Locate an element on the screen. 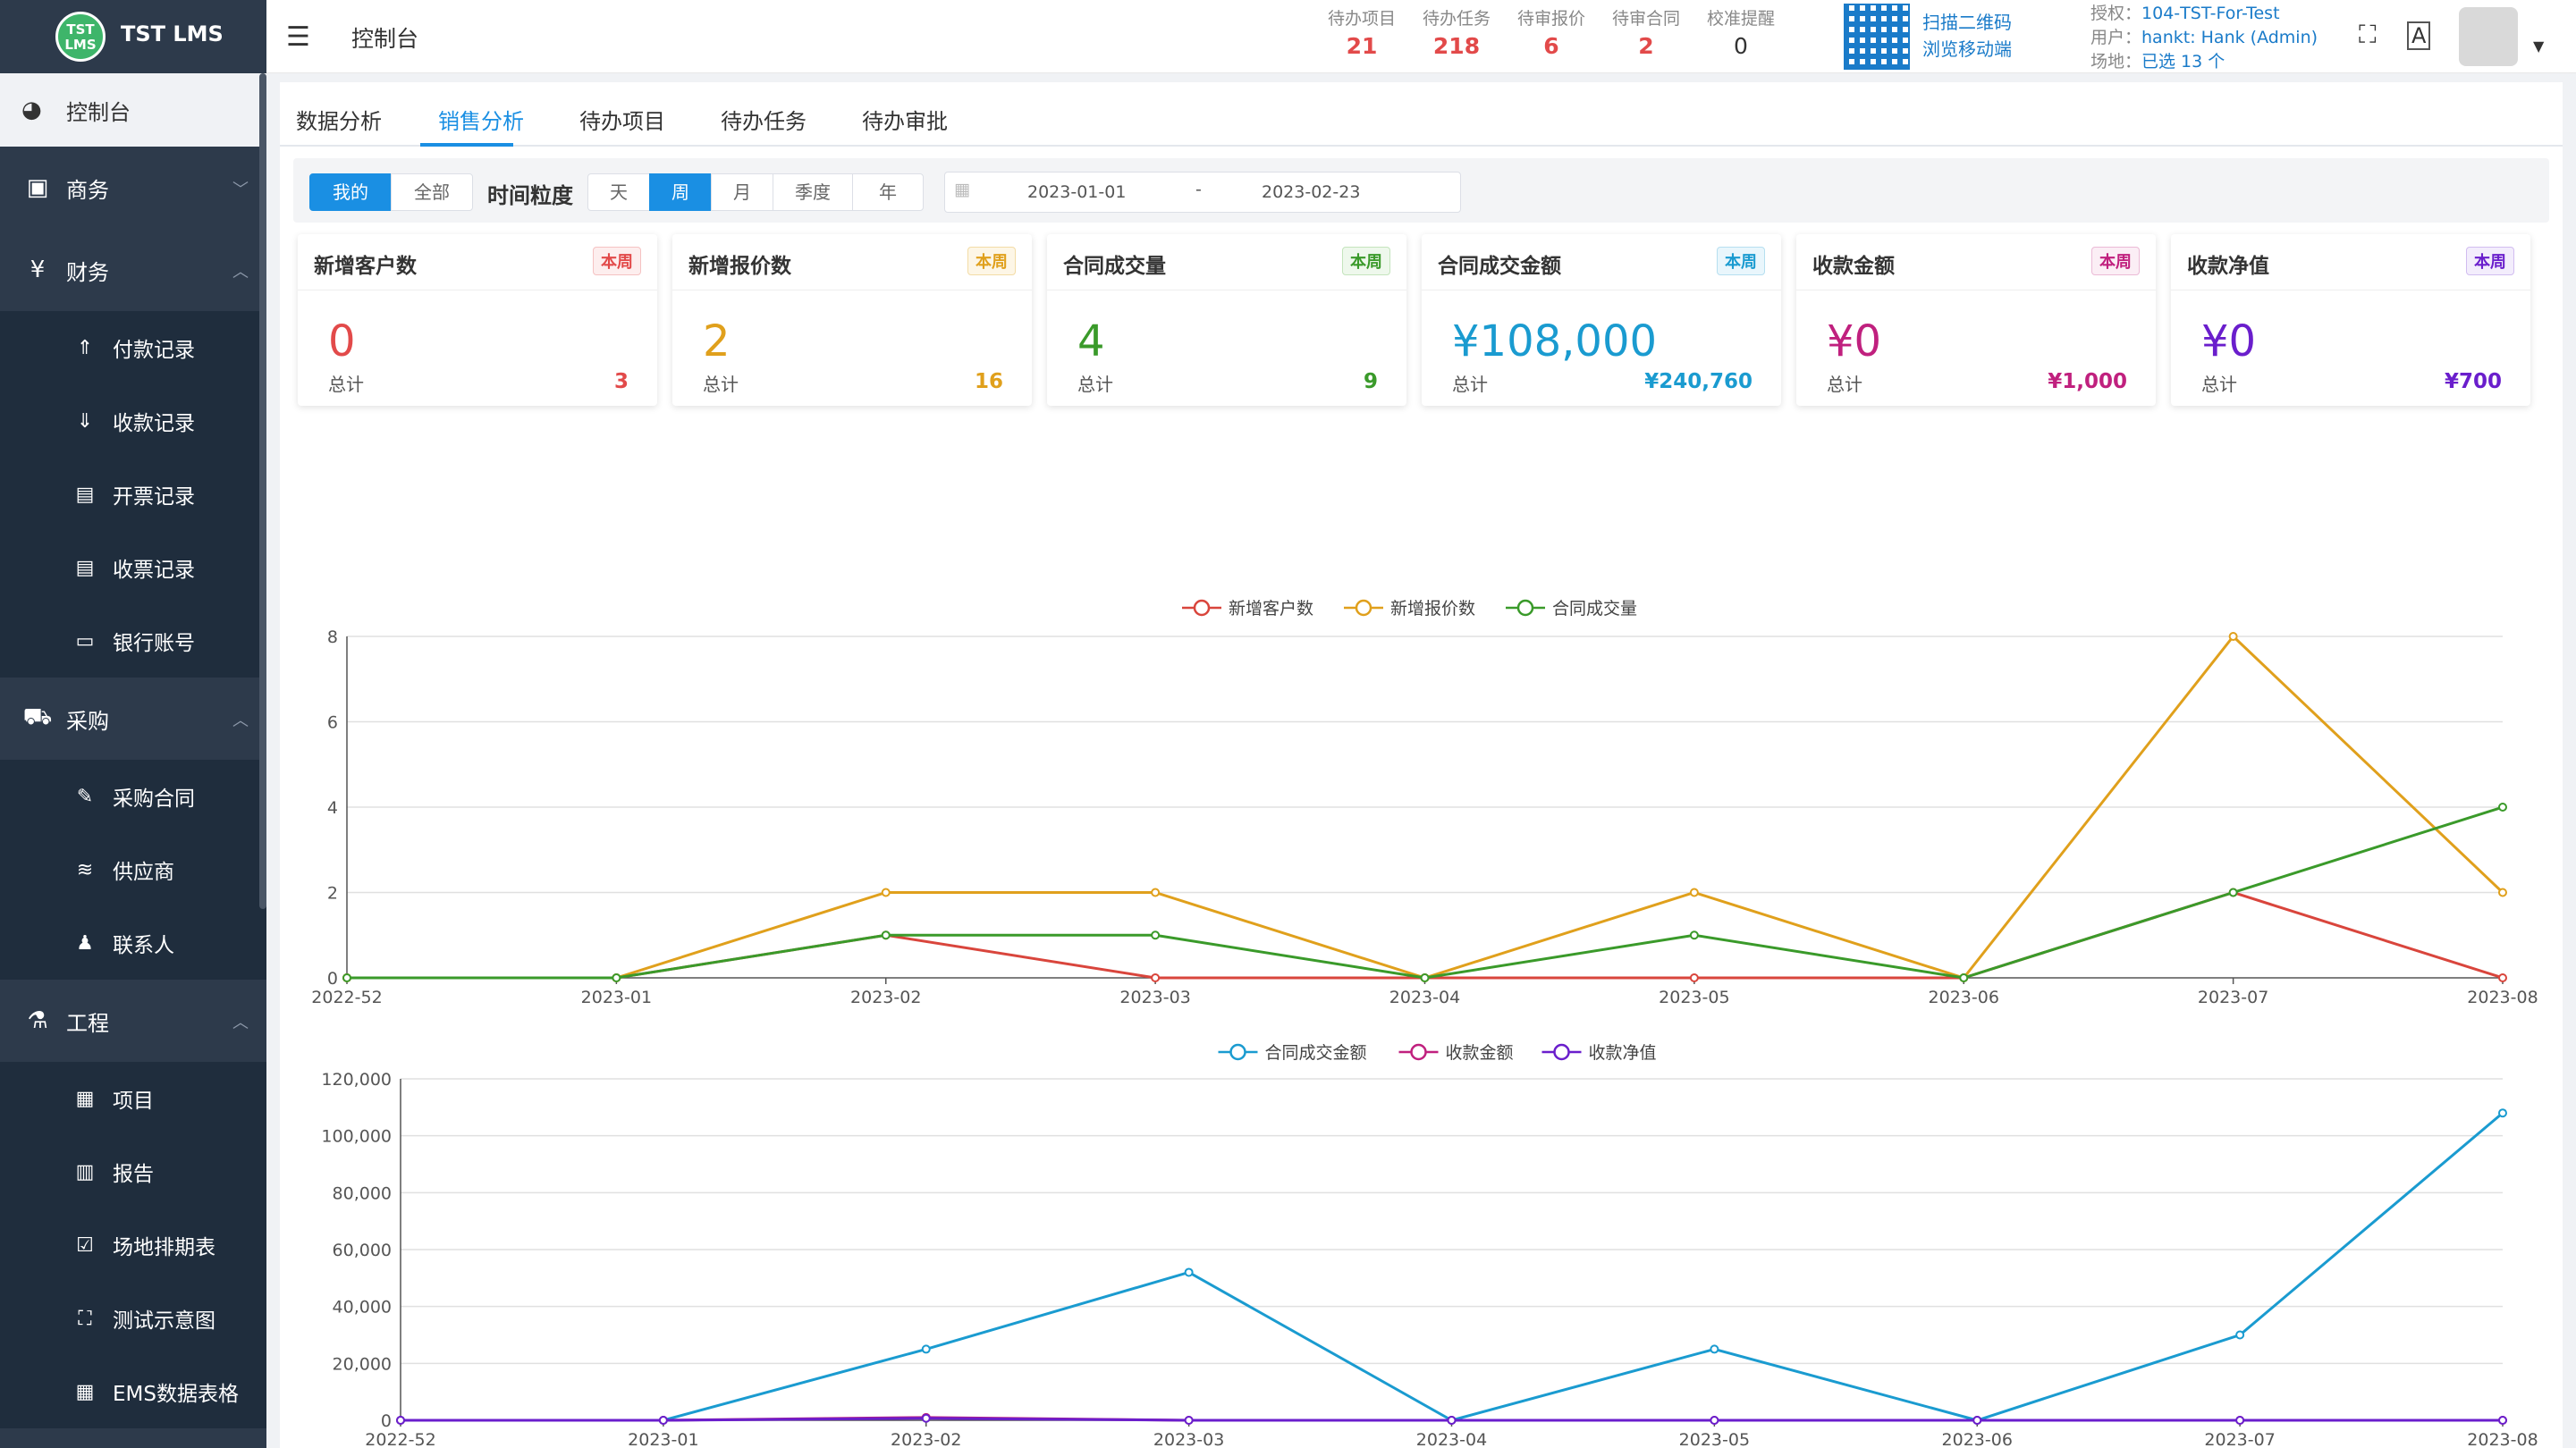  counter-calibration: 校准提醒 0 is located at coordinates (1740, 32).